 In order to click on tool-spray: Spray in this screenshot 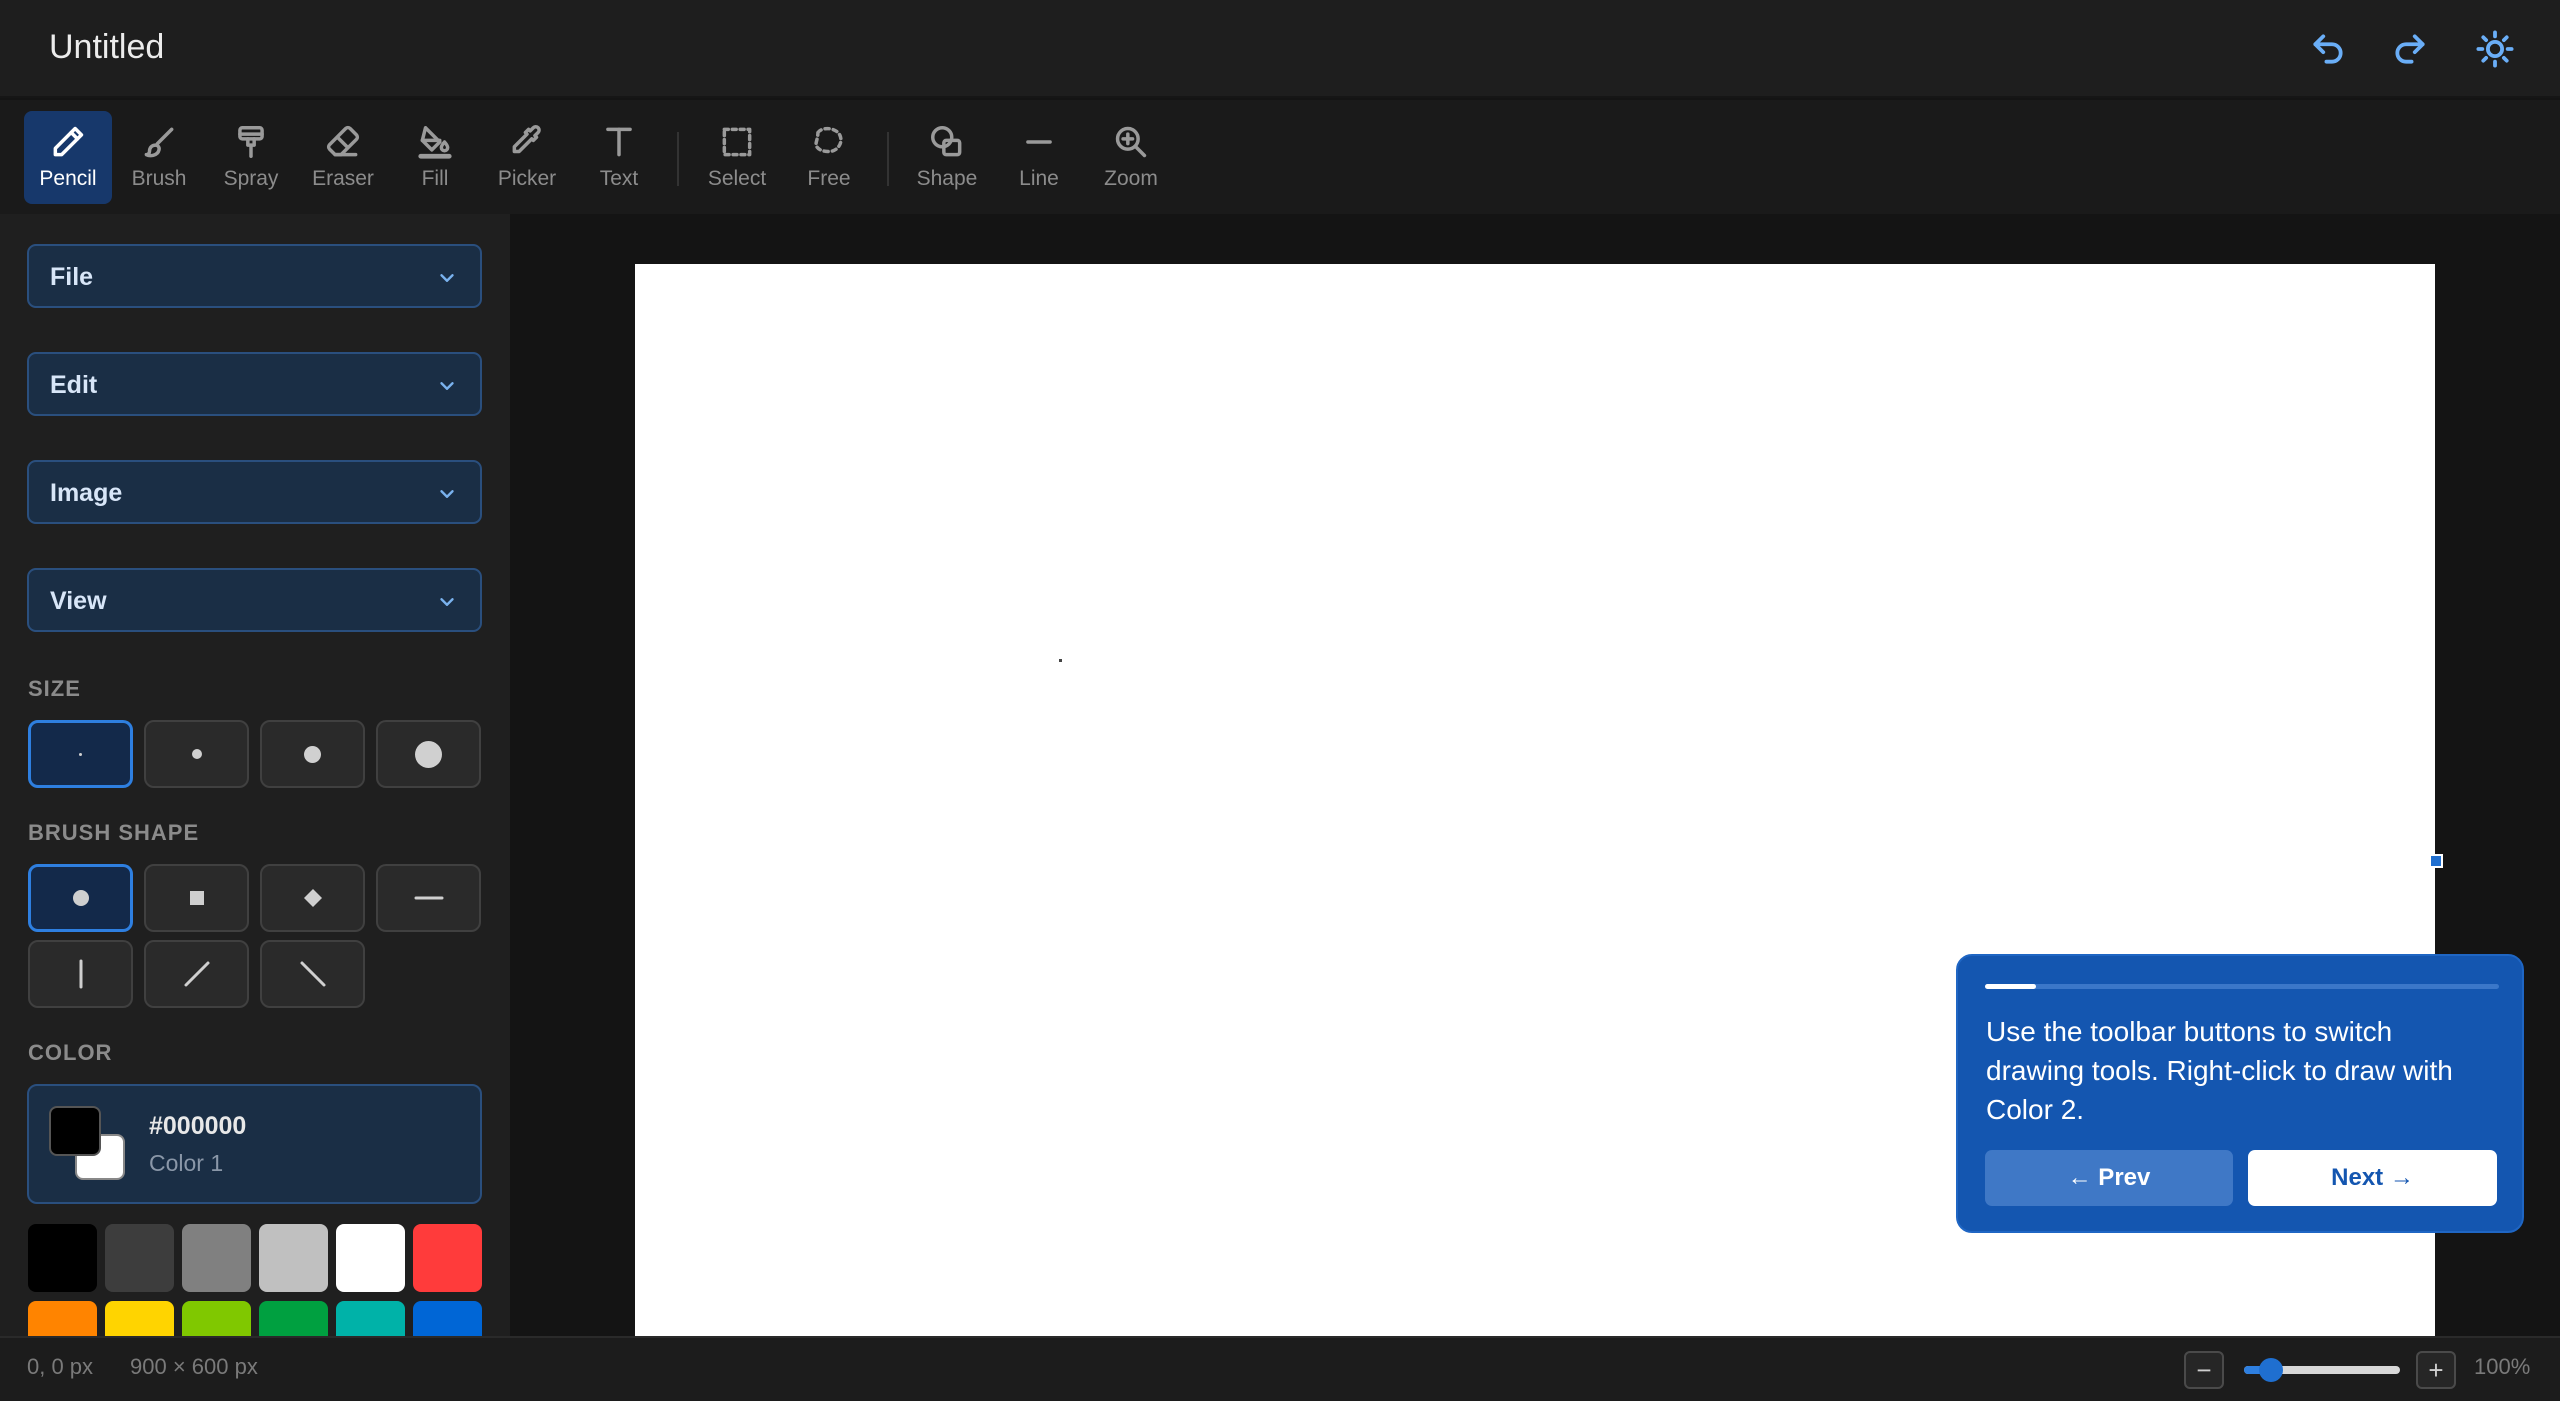, I will do `click(251, 157)`.